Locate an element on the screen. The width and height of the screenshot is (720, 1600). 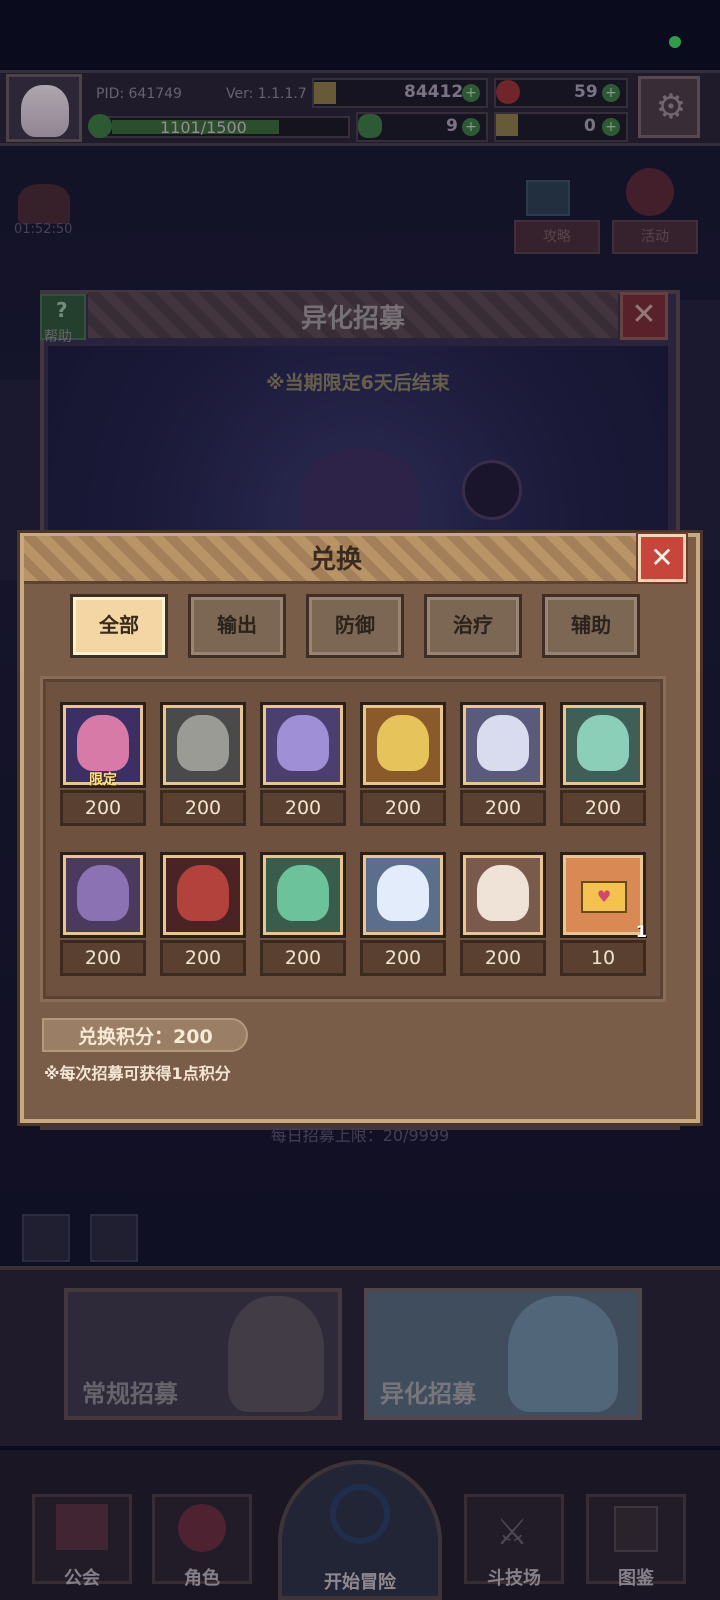
exchange-item: 限定 is located at coordinates (103, 745).